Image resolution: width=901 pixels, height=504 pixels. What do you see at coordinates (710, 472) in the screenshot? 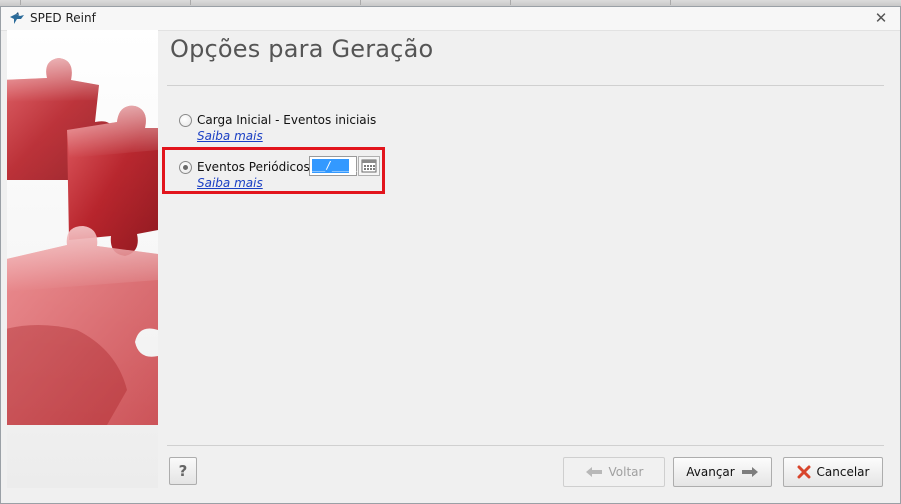
I see `next-label: Avançar` at bounding box center [710, 472].